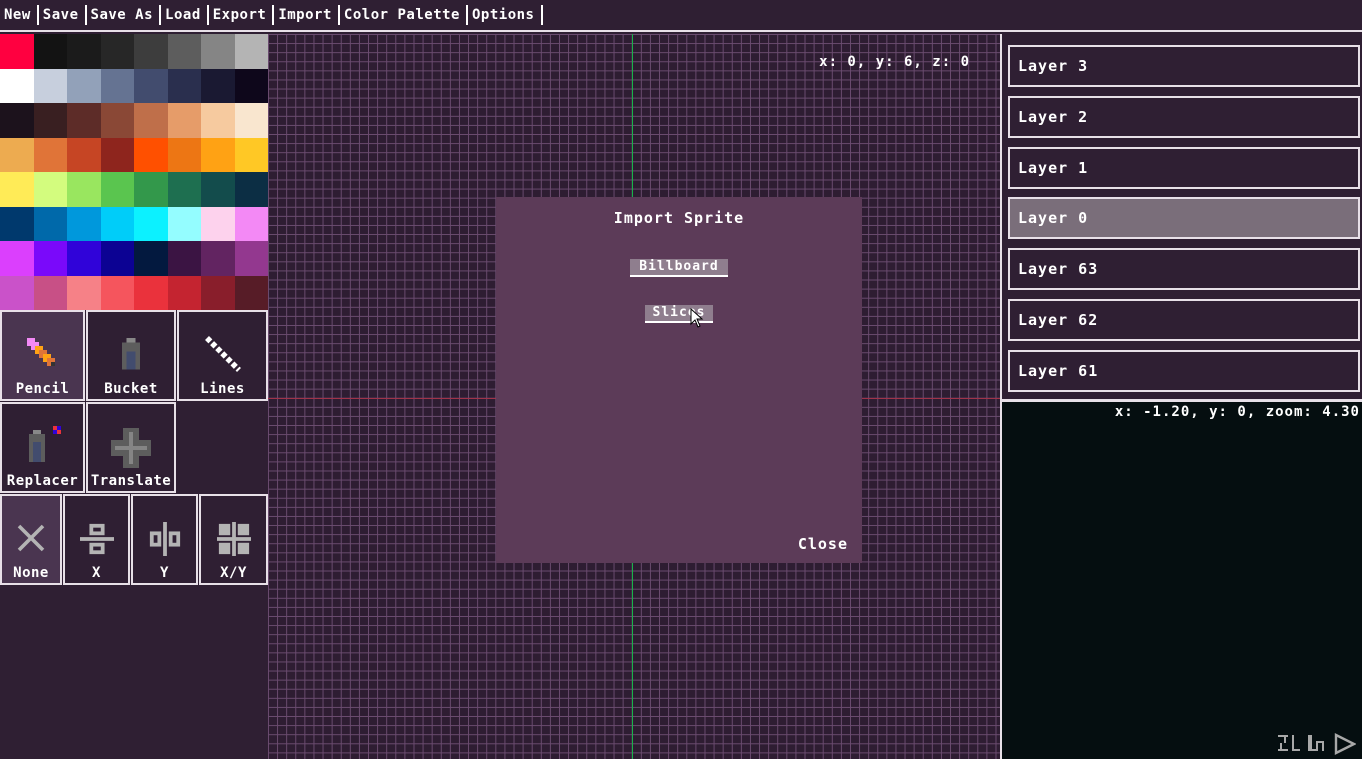  What do you see at coordinates (124, 15) in the screenshot?
I see `menu-save-as: Save As` at bounding box center [124, 15].